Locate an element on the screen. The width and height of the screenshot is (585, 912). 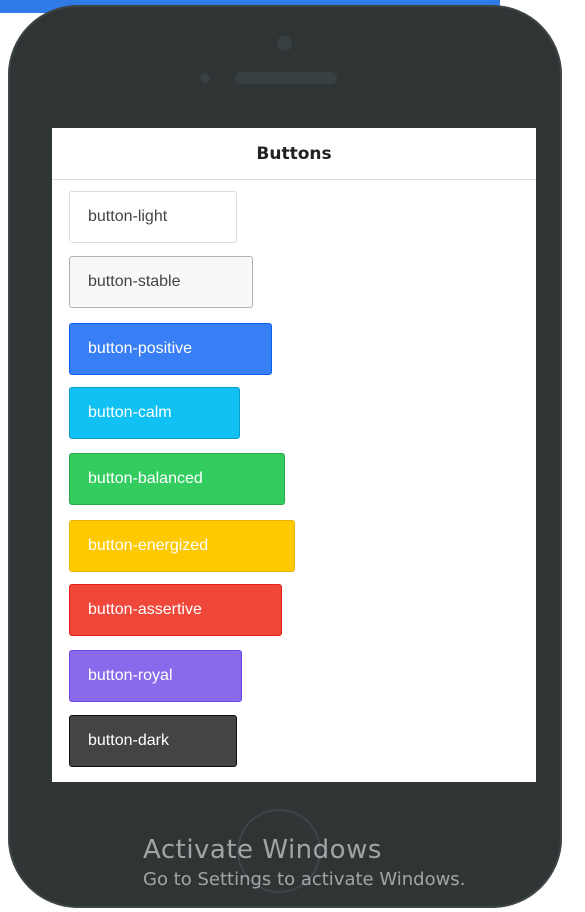
button-stable: button-stable is located at coordinates (161, 282).